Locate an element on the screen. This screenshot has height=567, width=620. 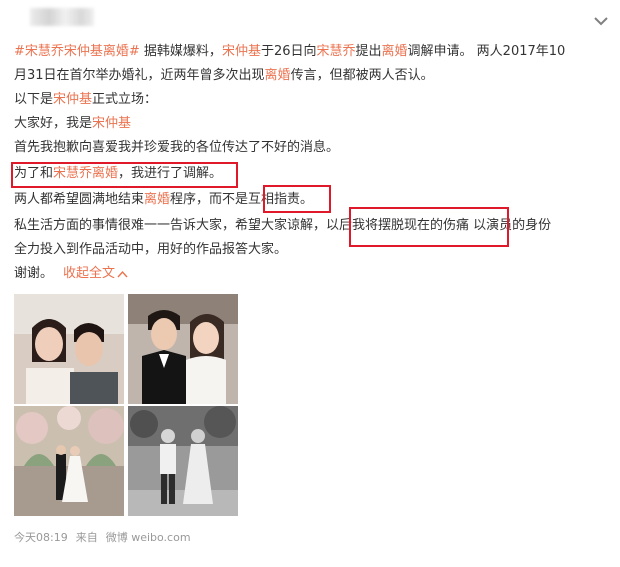
keyword-highlight: 宋慧乔 is located at coordinates (336, 51).